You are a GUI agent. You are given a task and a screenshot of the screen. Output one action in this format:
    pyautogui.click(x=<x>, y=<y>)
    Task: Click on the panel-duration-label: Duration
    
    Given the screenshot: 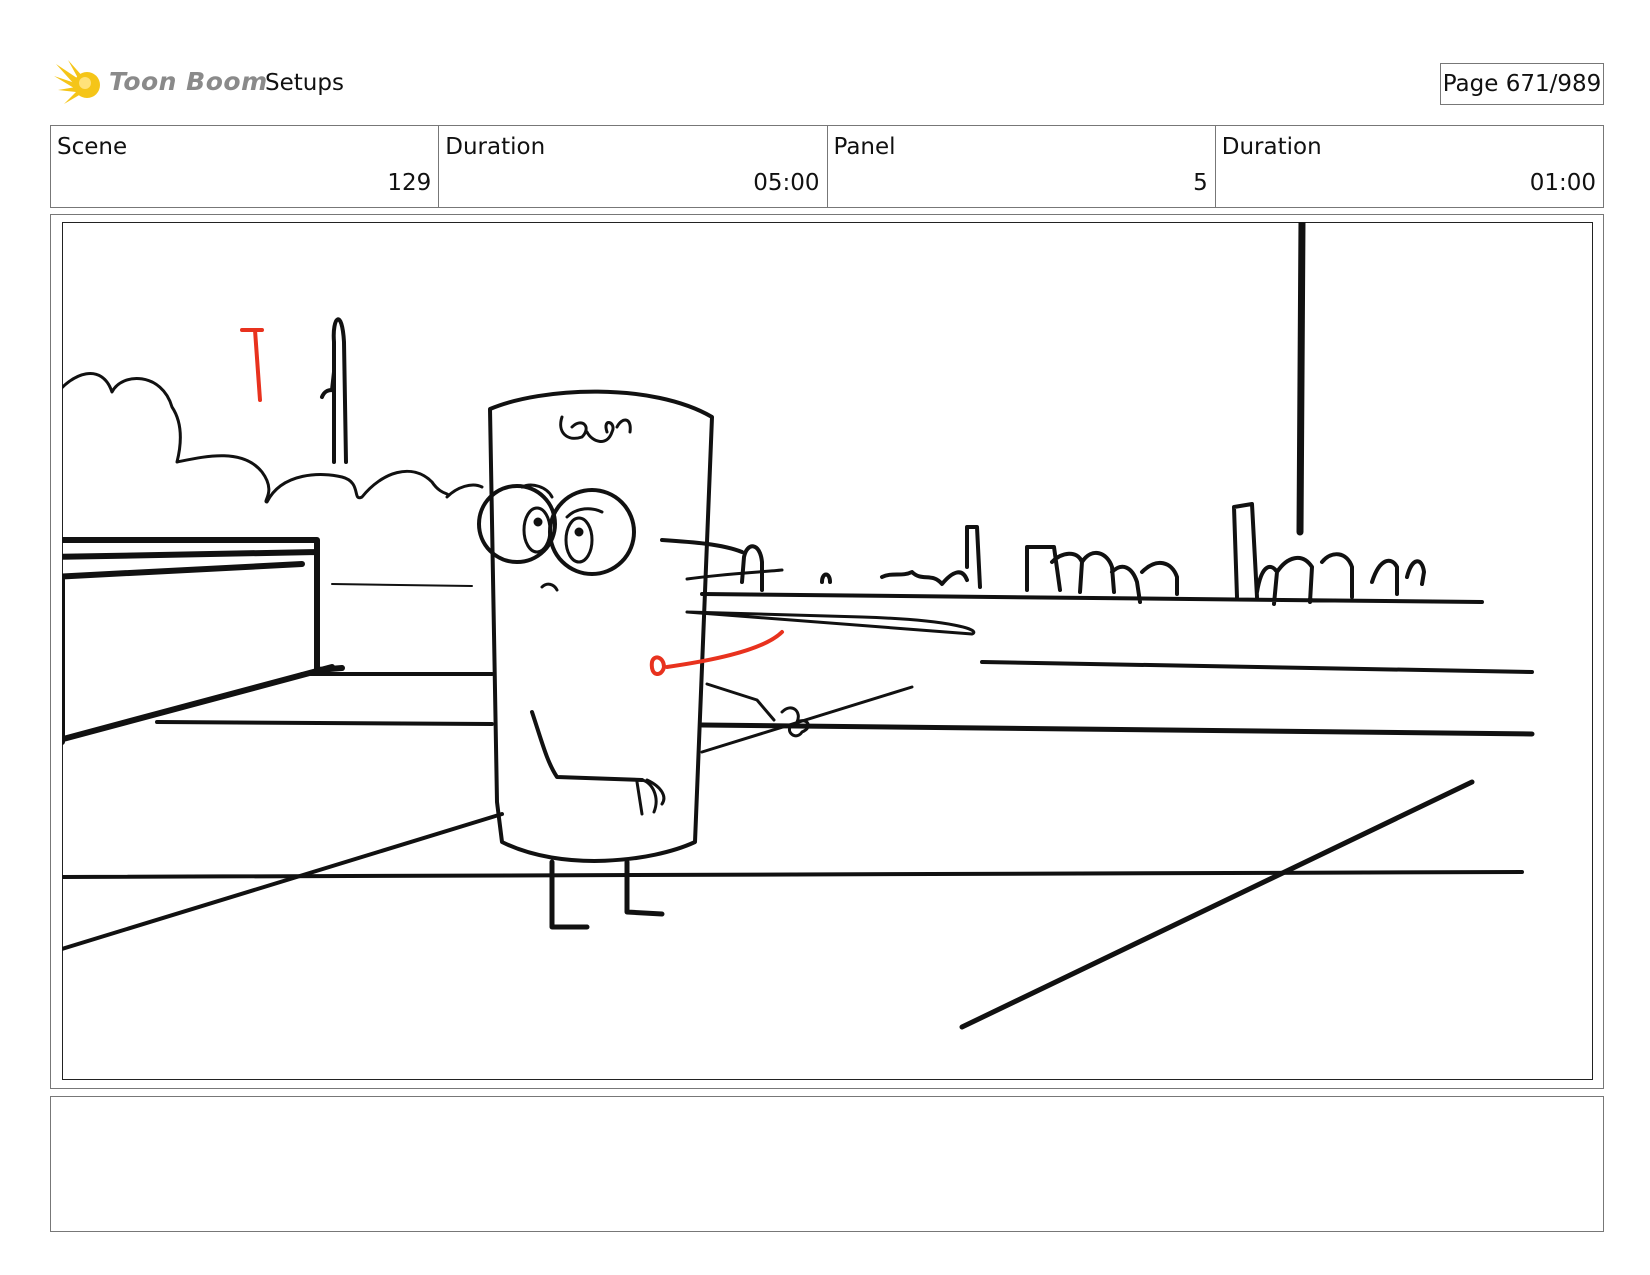 What is the action you would take?
    pyautogui.click(x=1271, y=147)
    